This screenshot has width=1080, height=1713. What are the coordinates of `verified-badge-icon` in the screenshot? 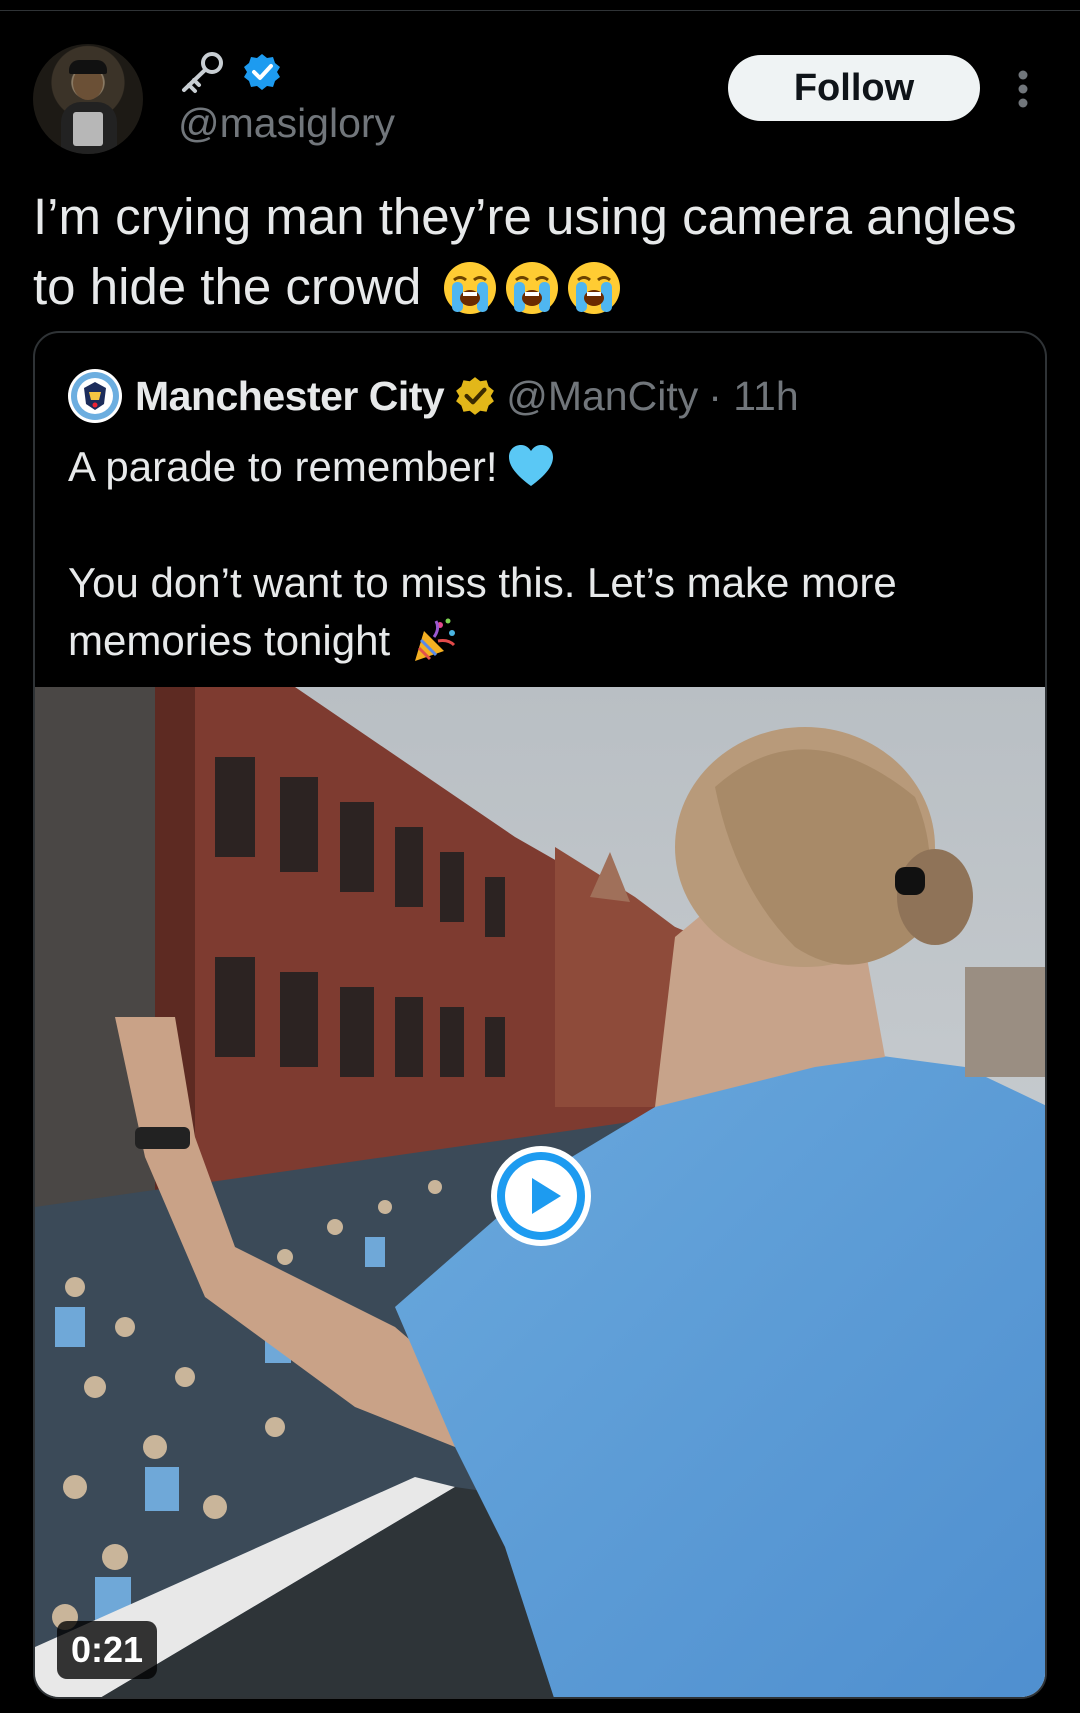 It's located at (262, 72).